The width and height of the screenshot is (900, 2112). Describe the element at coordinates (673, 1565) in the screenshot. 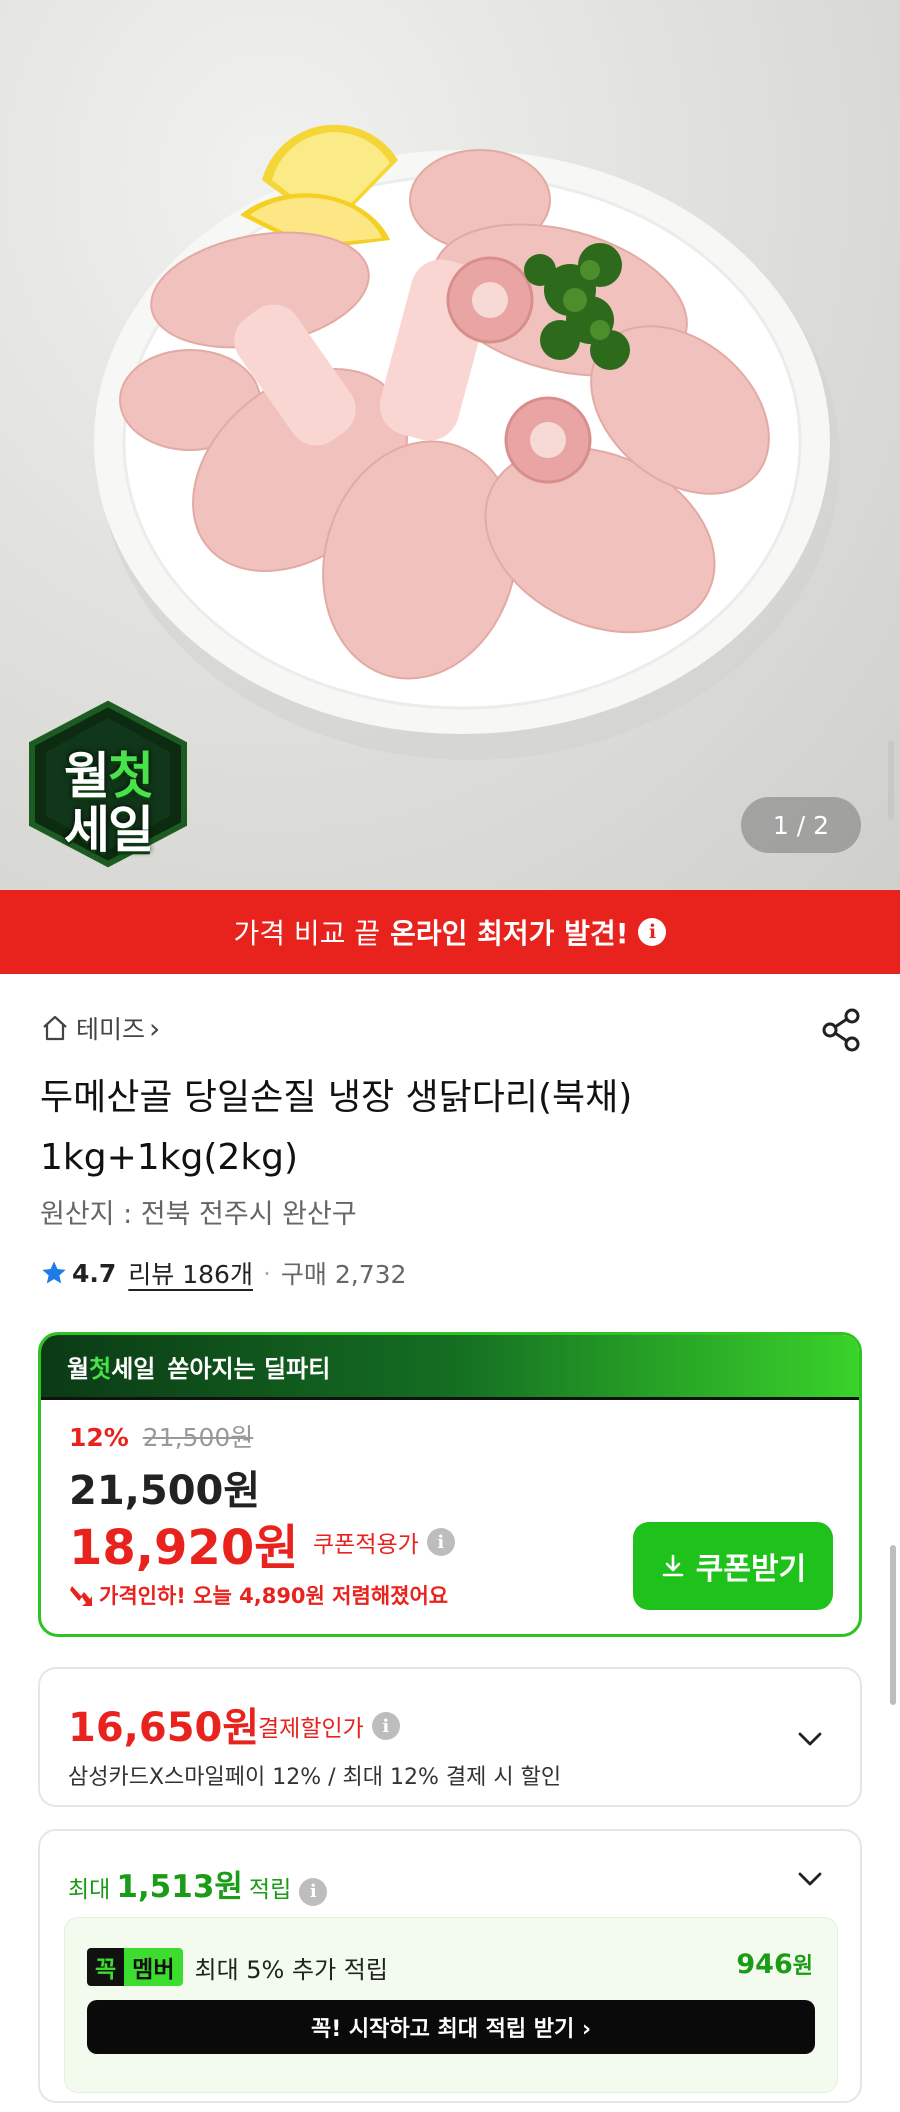

I see `download-icon` at that location.